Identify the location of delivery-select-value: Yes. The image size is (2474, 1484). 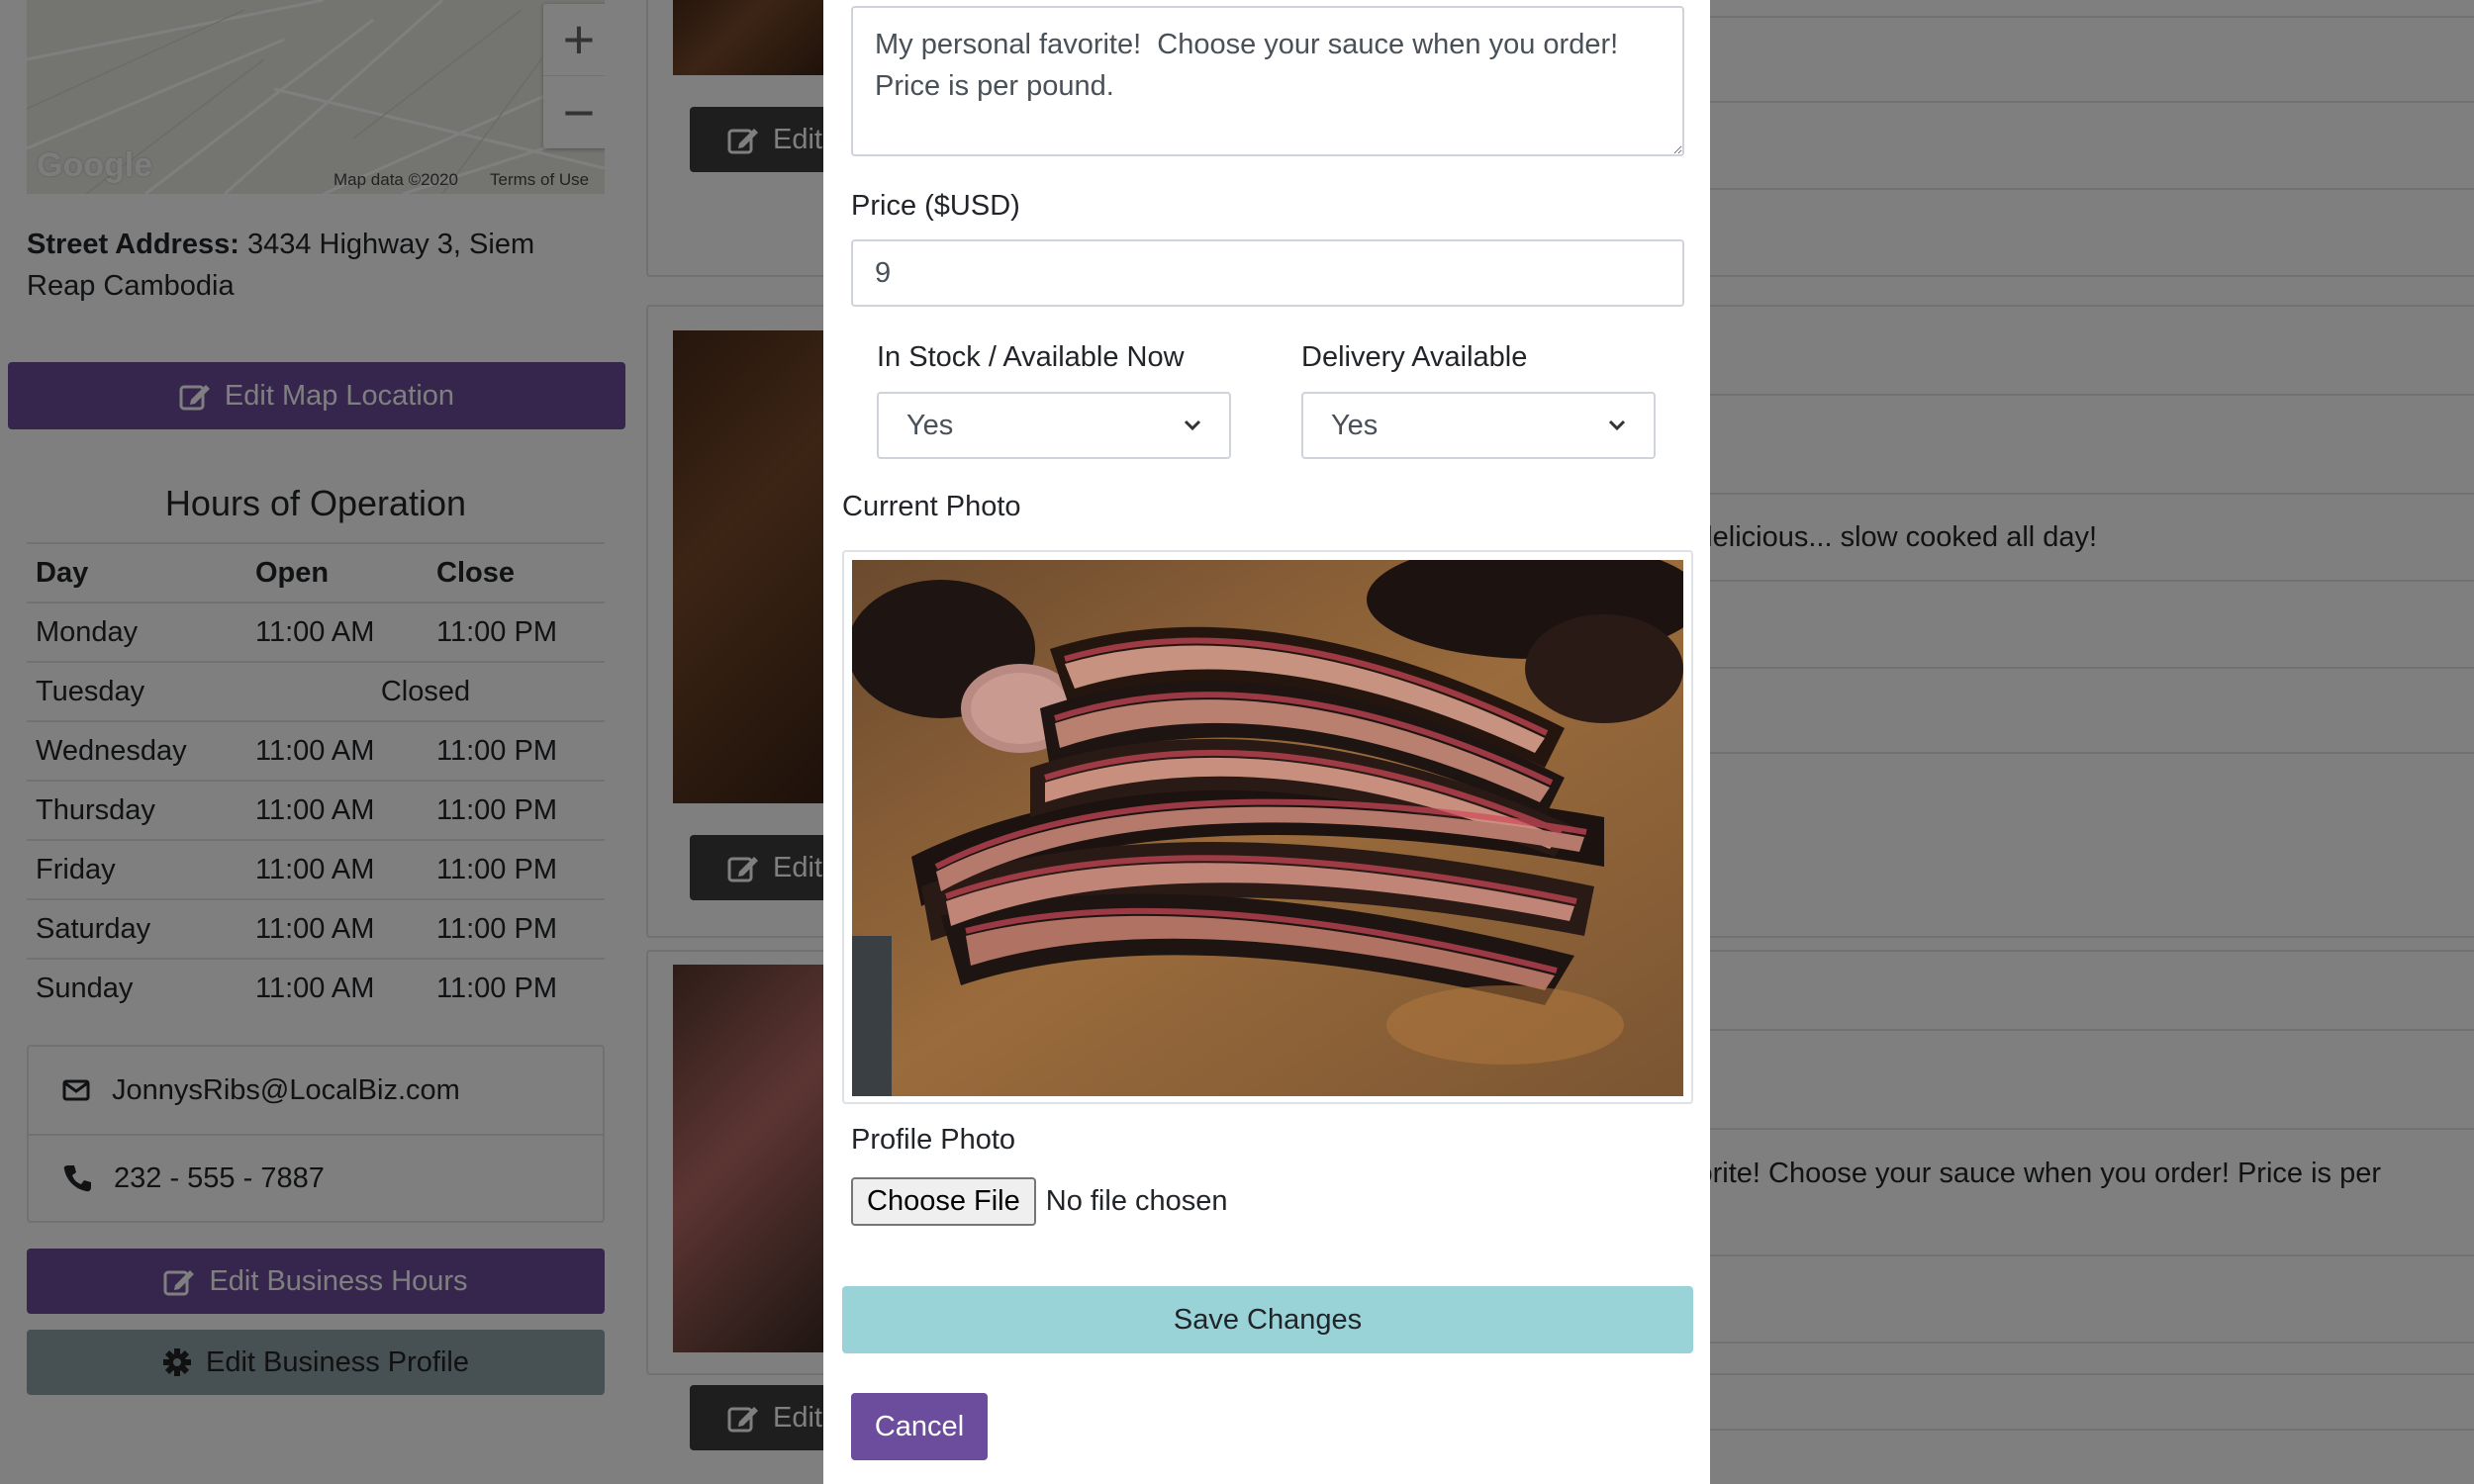
(1355, 425).